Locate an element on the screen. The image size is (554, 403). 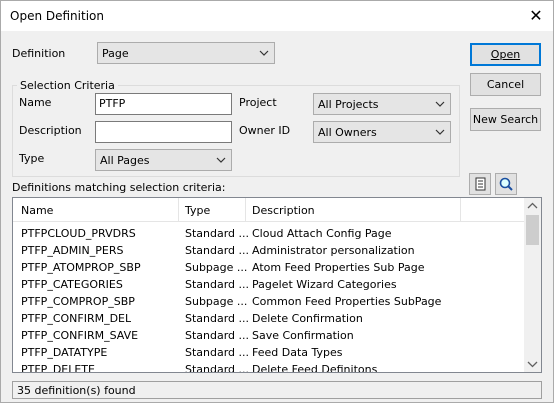
scroll-up-icon is located at coordinates (532, 206).